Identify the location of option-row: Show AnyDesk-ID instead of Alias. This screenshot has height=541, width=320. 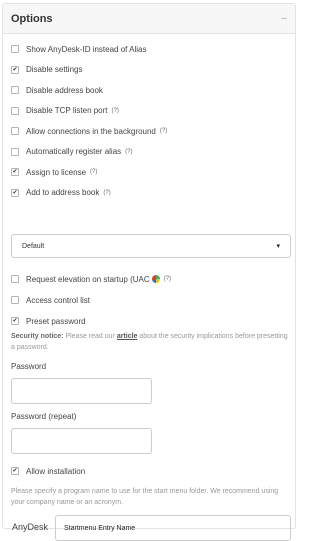
(79, 49).